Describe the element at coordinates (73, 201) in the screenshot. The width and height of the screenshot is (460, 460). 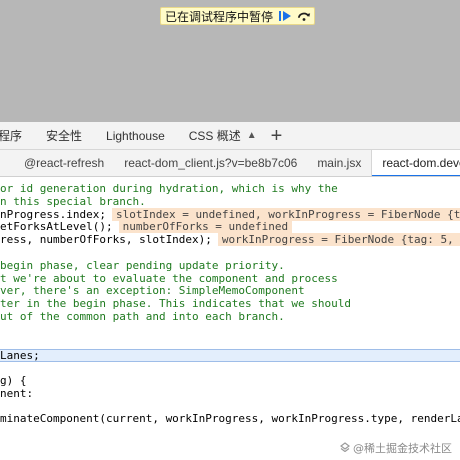
I see `code-text: n this special branch.` at that location.